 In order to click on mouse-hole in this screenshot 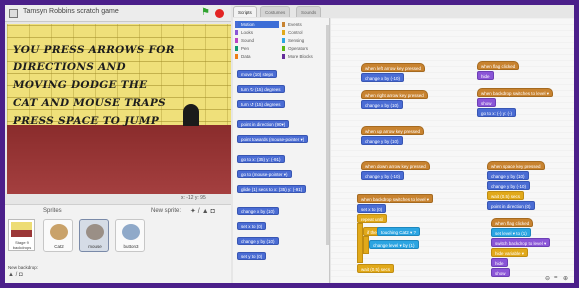, I will do `click(191, 115)`.